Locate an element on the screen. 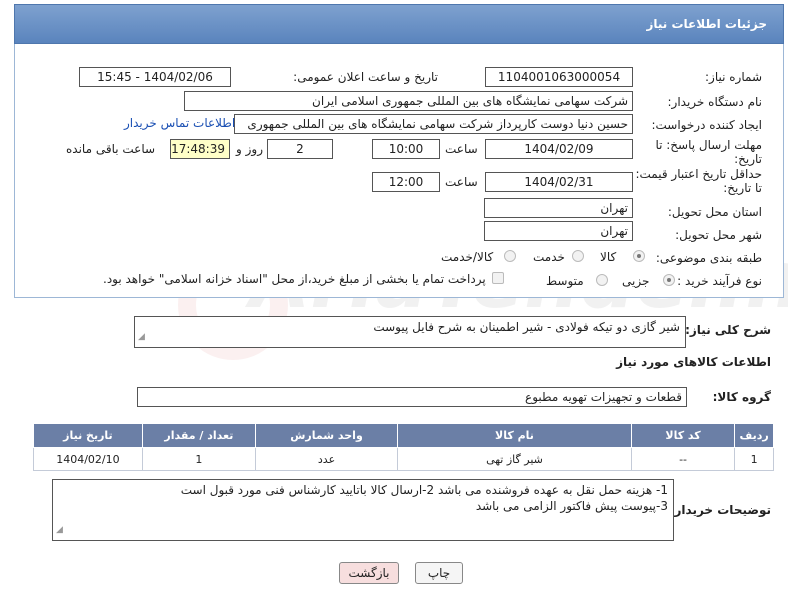  cell-qty: 1 is located at coordinates (198, 459).